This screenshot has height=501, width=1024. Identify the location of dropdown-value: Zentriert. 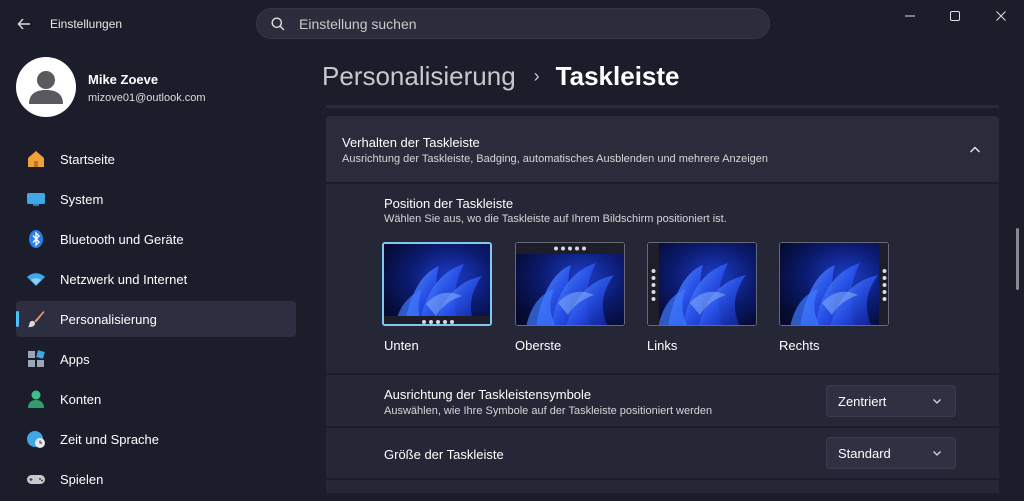
(862, 401).